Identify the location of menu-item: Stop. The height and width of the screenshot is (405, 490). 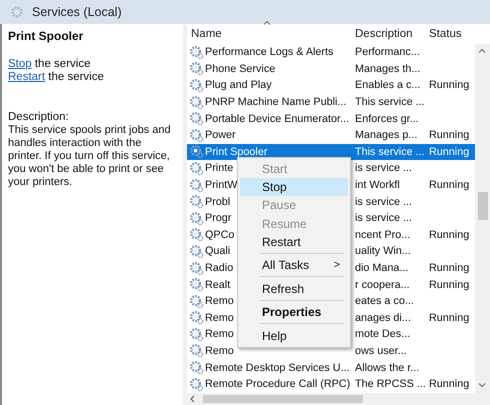
(294, 187).